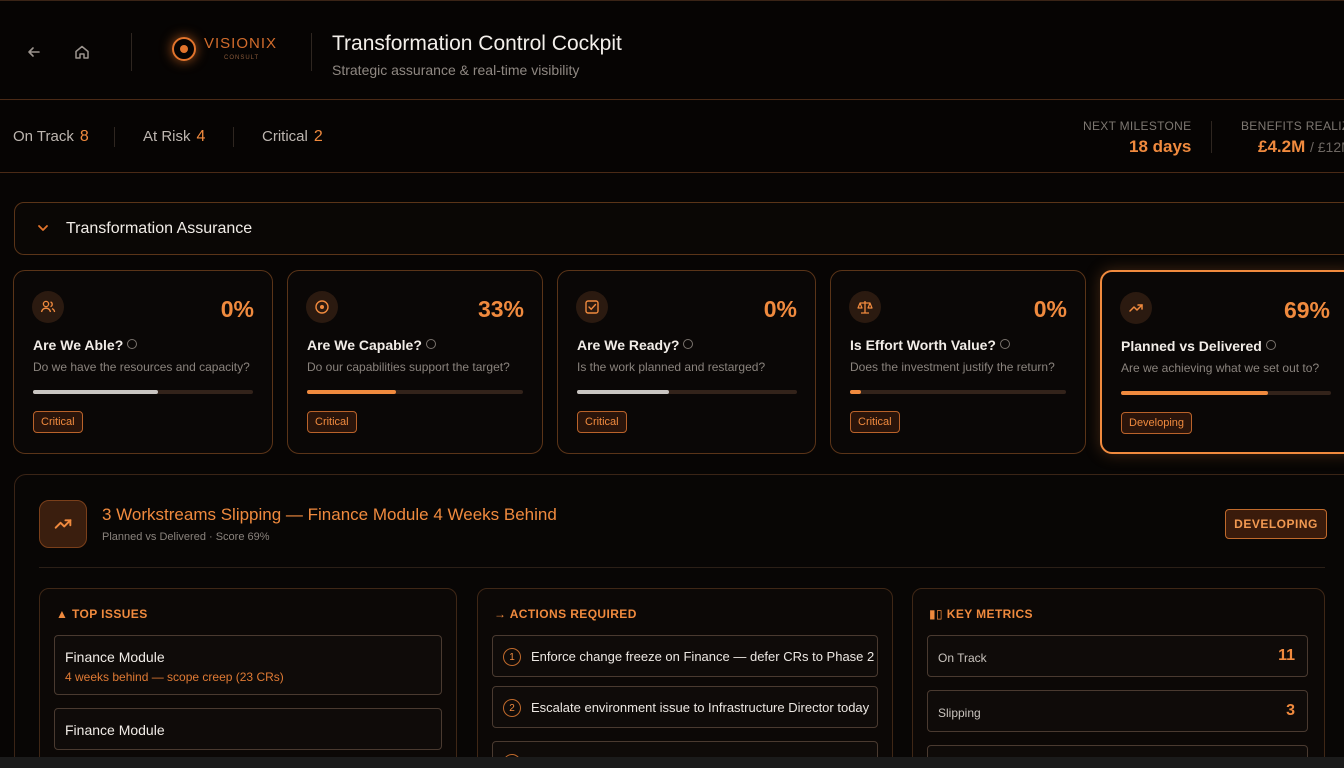 The width and height of the screenshot is (1344, 768). What do you see at coordinates (318, 136) in the screenshot?
I see `critical-value: 2` at bounding box center [318, 136].